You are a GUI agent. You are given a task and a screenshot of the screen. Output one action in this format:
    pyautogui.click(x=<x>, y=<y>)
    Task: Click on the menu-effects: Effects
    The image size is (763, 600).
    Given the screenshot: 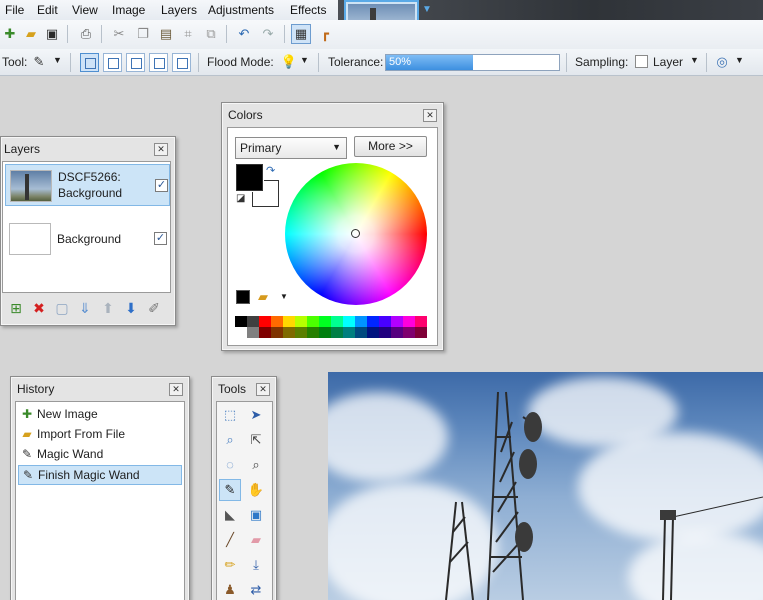 What is the action you would take?
    pyautogui.click(x=308, y=10)
    